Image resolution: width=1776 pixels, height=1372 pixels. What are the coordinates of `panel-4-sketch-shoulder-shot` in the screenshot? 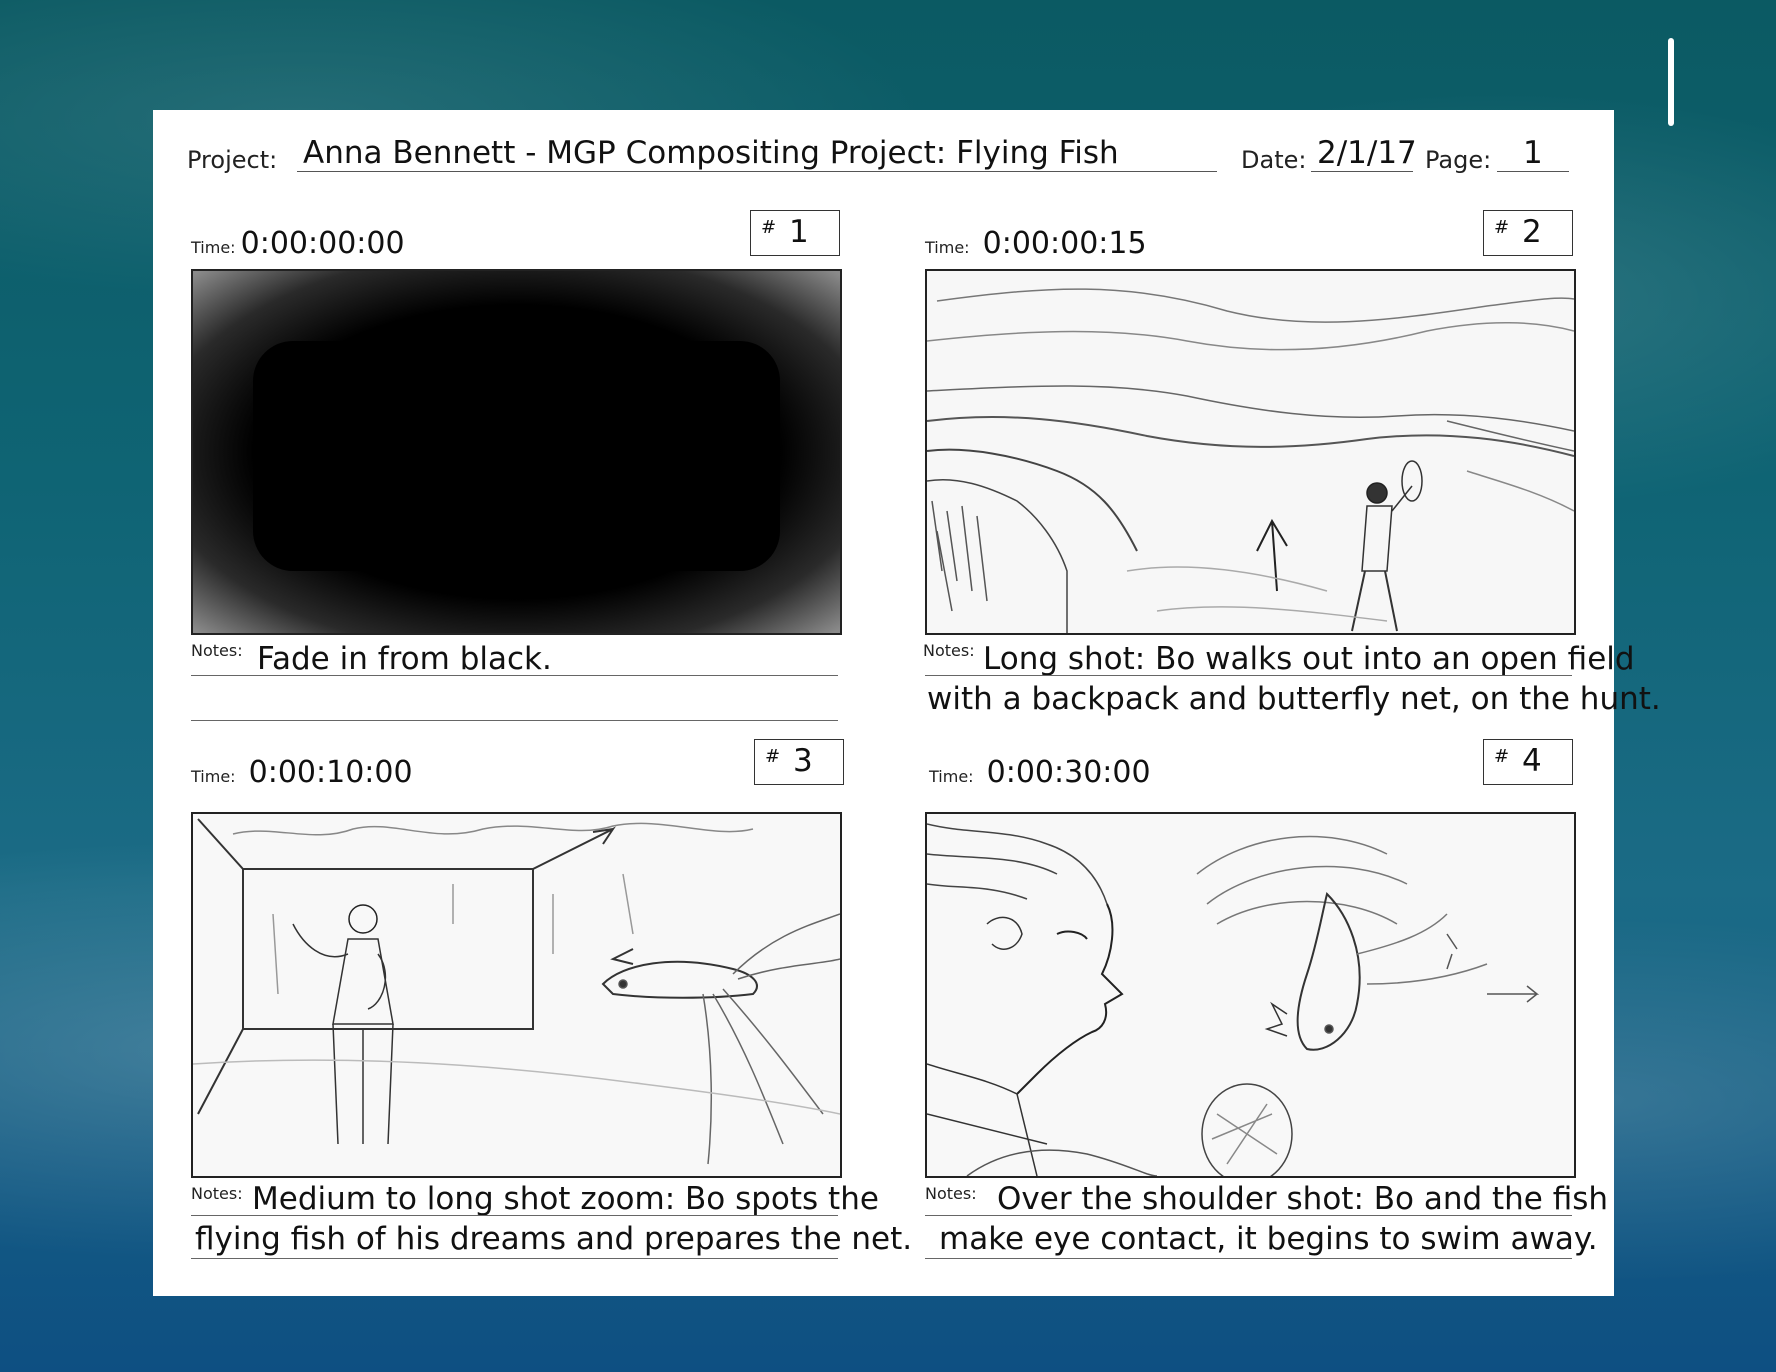 It's located at (1250, 995).